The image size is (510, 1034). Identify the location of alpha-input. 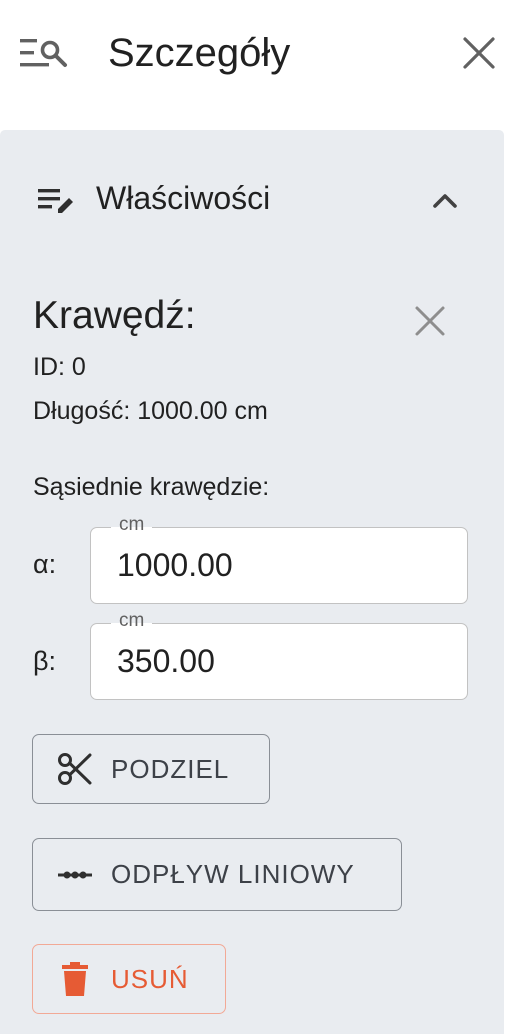
(282, 565).